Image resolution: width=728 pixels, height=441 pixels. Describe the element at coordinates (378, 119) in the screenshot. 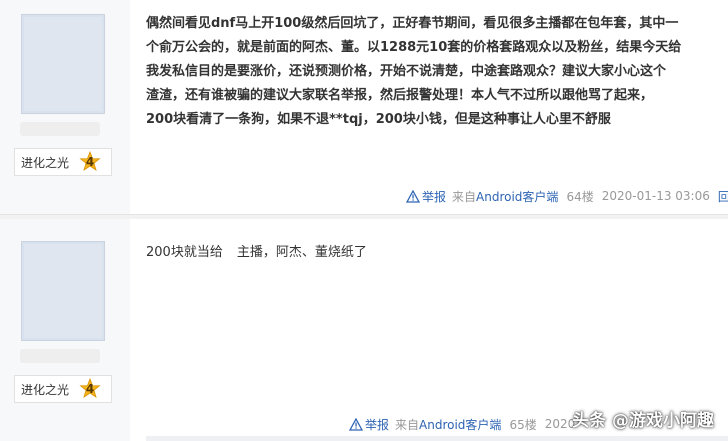

I see `content-line: 200块看清了一条狗，如果不退**tqj，200块小钱，但是这种事让人心里不舒服` at that location.